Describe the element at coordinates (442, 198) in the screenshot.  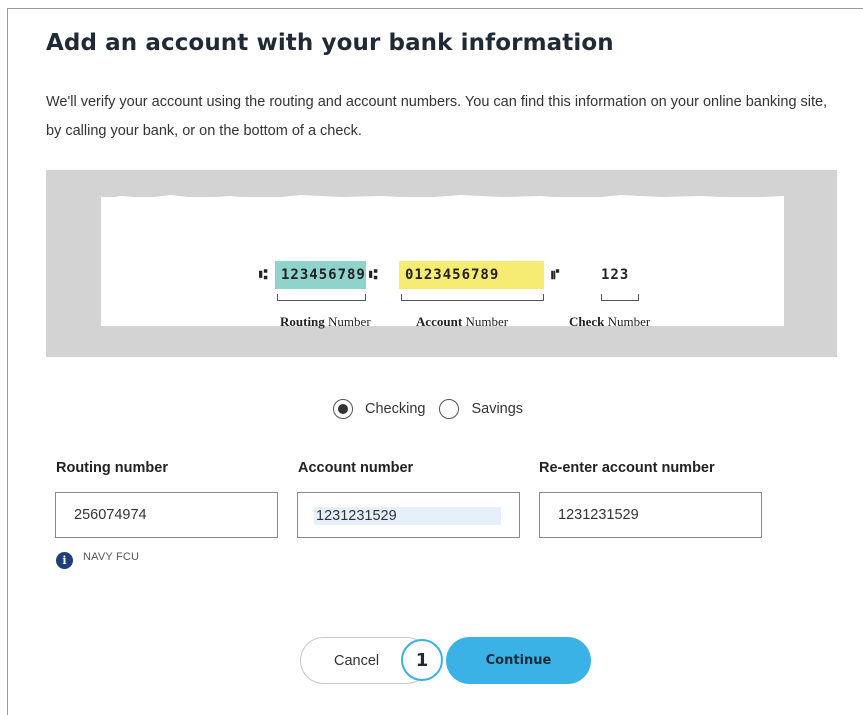
I see `torn-edge` at that location.